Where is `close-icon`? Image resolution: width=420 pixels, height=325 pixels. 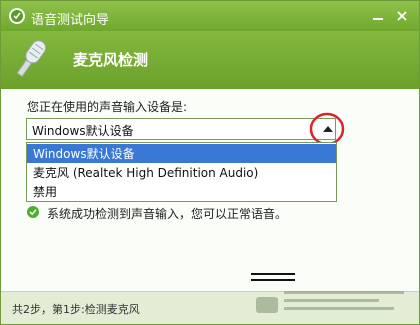
close-icon is located at coordinates (402, 16).